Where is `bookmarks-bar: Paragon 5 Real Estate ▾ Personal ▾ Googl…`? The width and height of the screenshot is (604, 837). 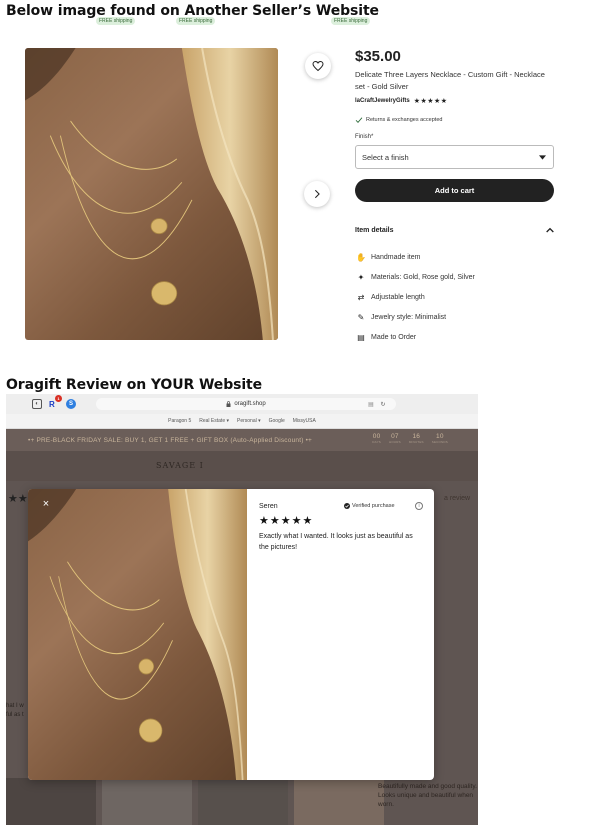
bookmarks-bar: Paragon 5 Real Estate ▾ Personal ▾ Googl… is located at coordinates (242, 421).